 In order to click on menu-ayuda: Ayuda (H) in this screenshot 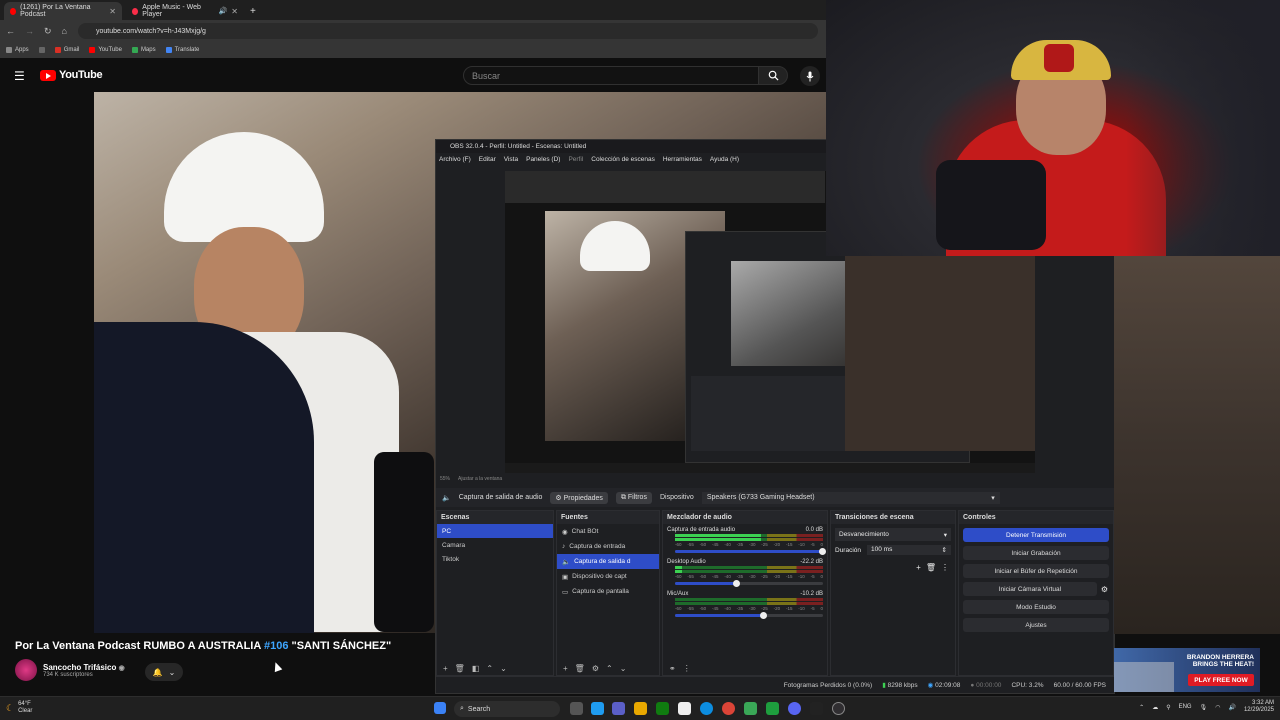, I will do `click(724, 159)`.